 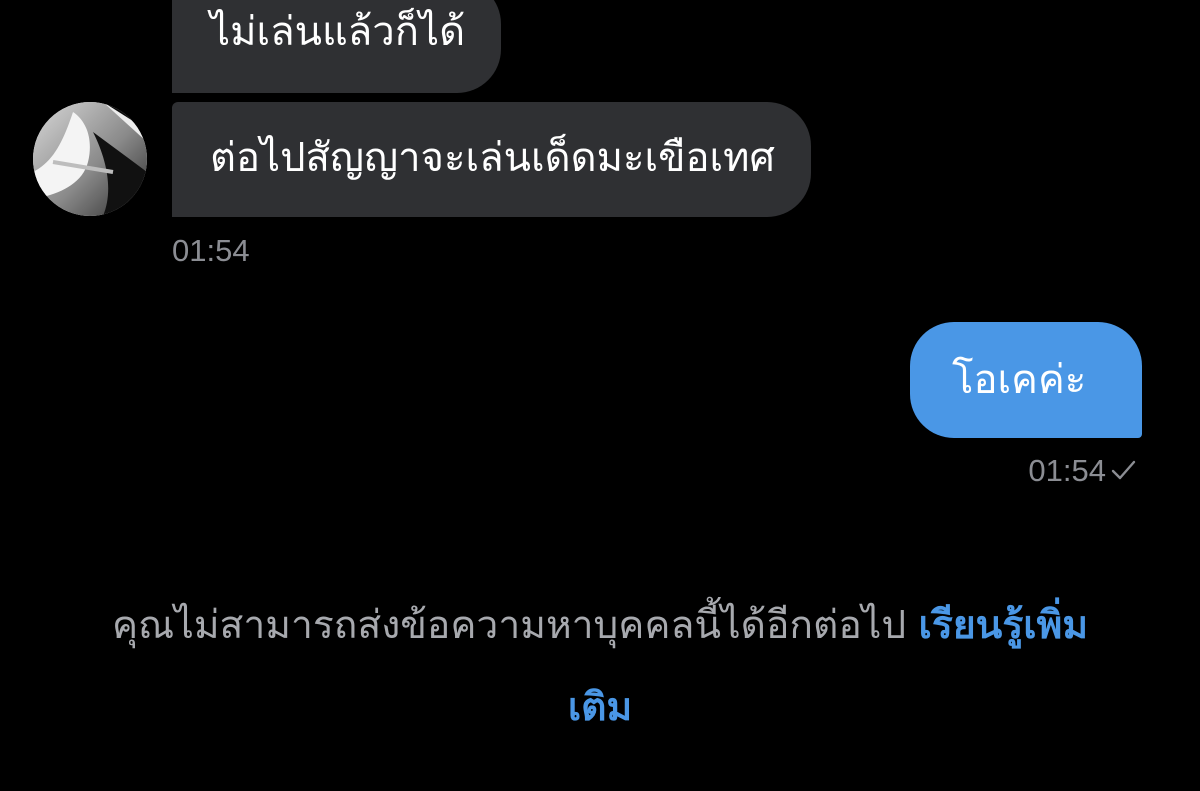 What do you see at coordinates (338, 32) in the screenshot?
I see `message-text: ไม่เล่นแล้วก็ได้` at bounding box center [338, 32].